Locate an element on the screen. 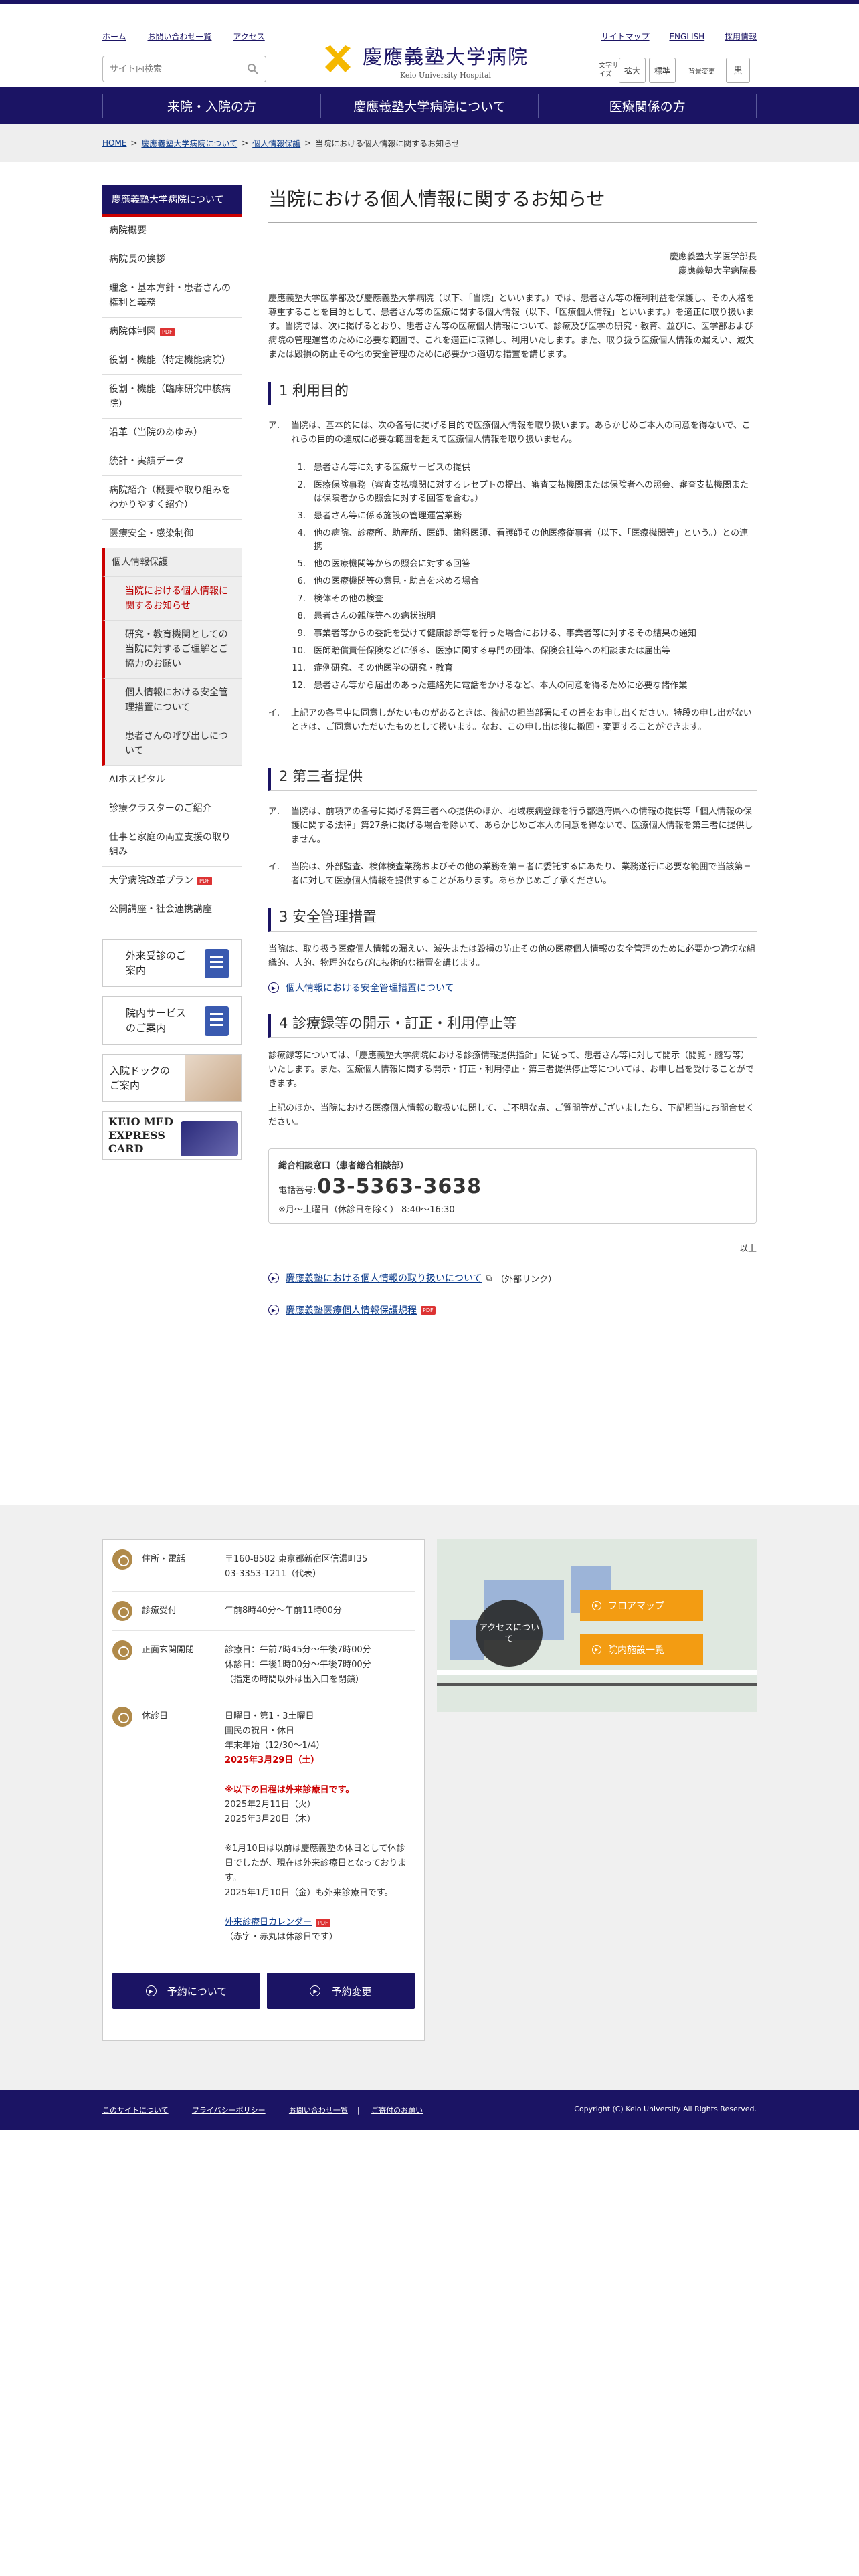  contact-link: お問い合わせ一覧 is located at coordinates (179, 37).